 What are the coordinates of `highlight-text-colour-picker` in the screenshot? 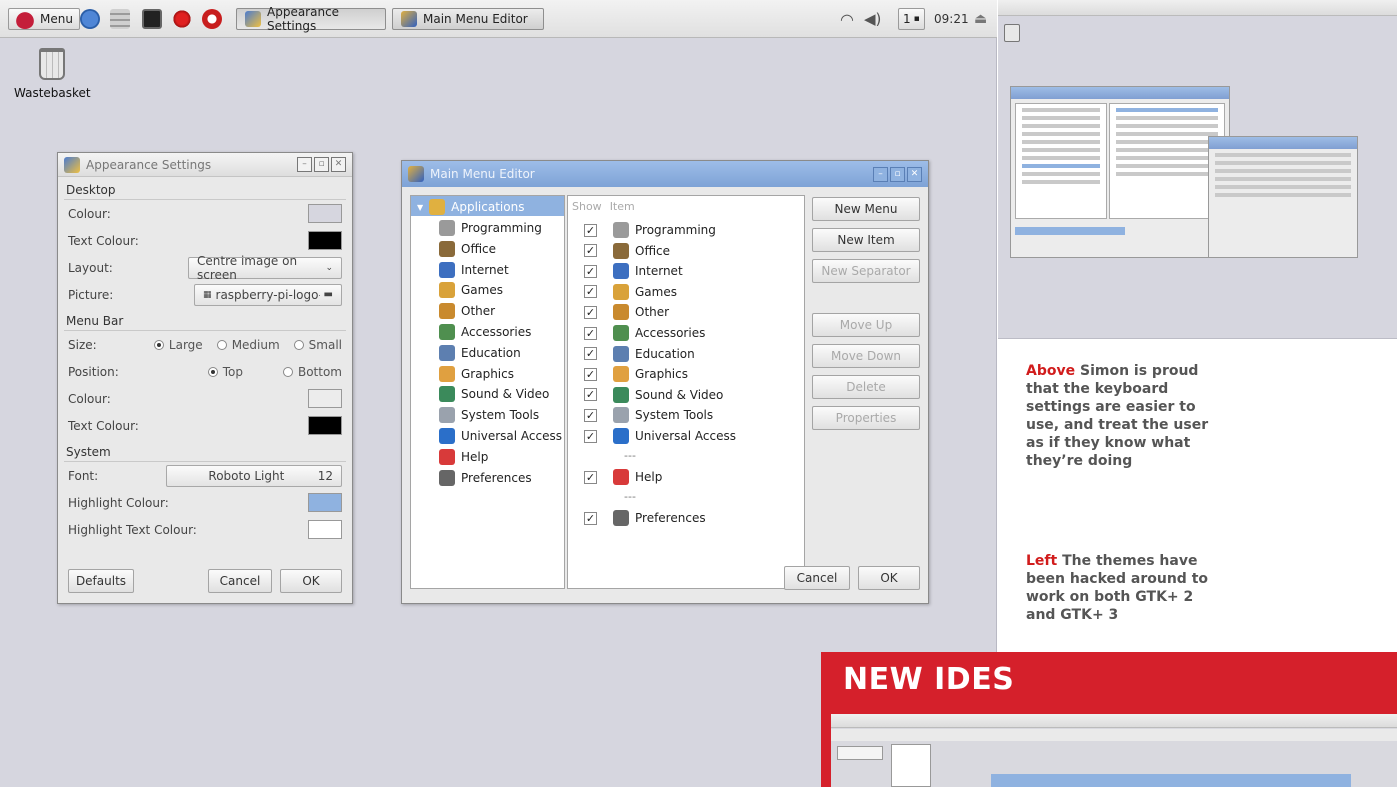 It's located at (325, 529).